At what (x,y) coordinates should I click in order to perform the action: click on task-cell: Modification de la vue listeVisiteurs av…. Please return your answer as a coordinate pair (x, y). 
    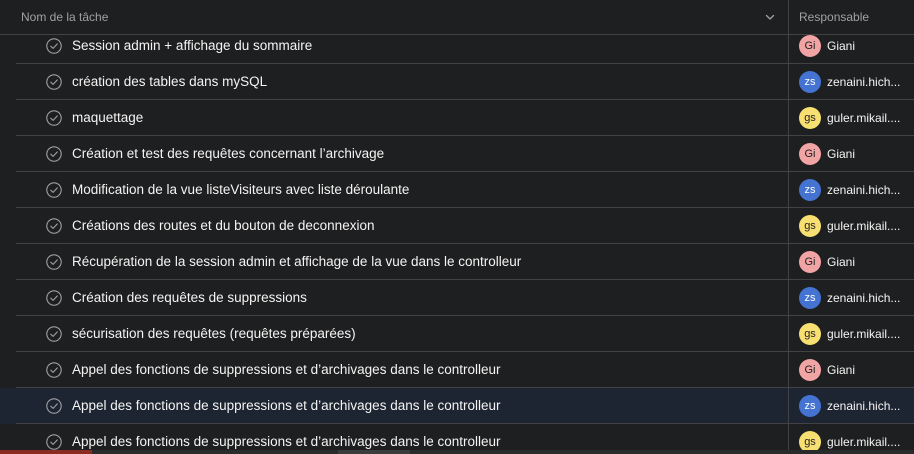
    Looking at the image, I should click on (402, 190).